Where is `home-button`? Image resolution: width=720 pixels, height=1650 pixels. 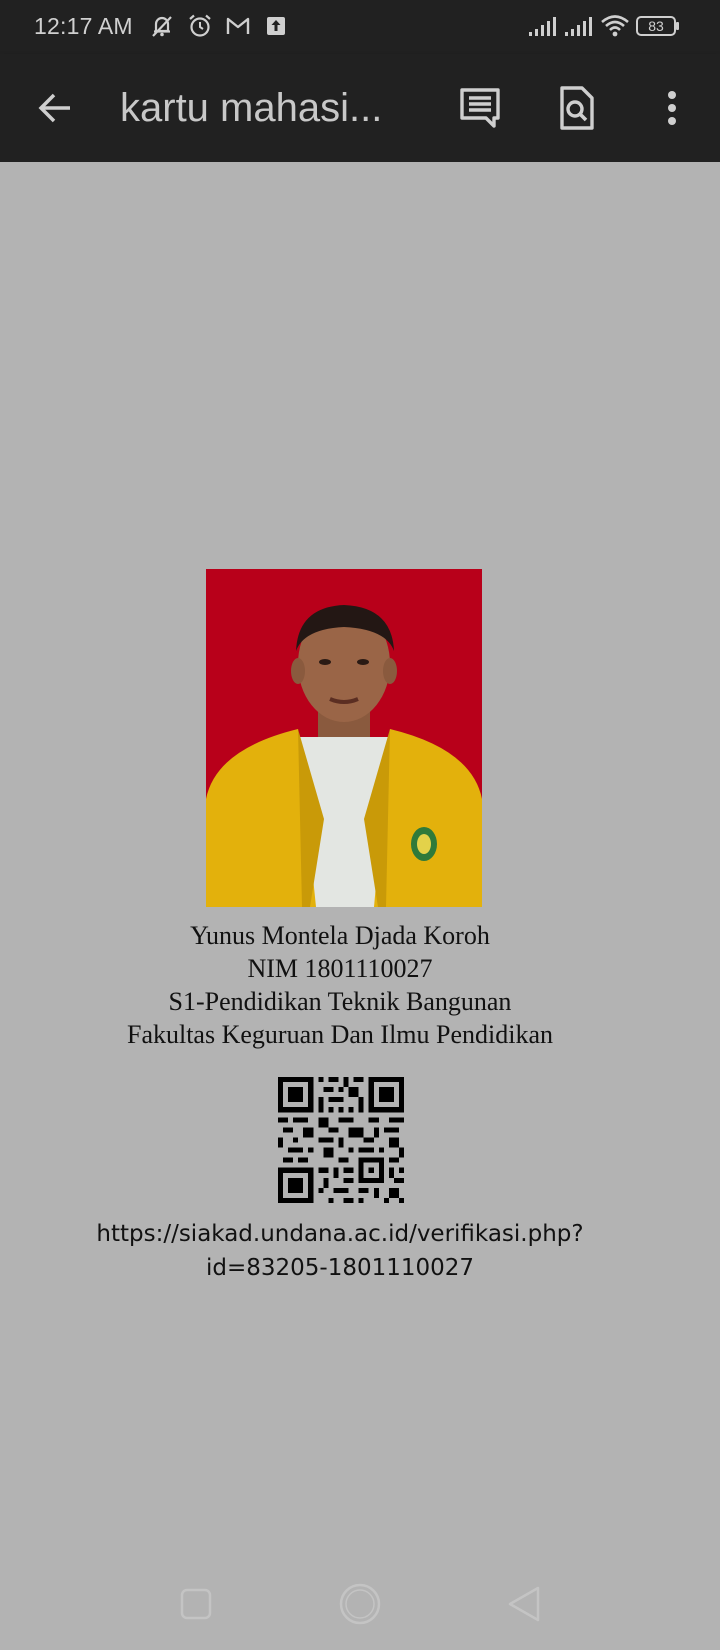 home-button is located at coordinates (360, 1604).